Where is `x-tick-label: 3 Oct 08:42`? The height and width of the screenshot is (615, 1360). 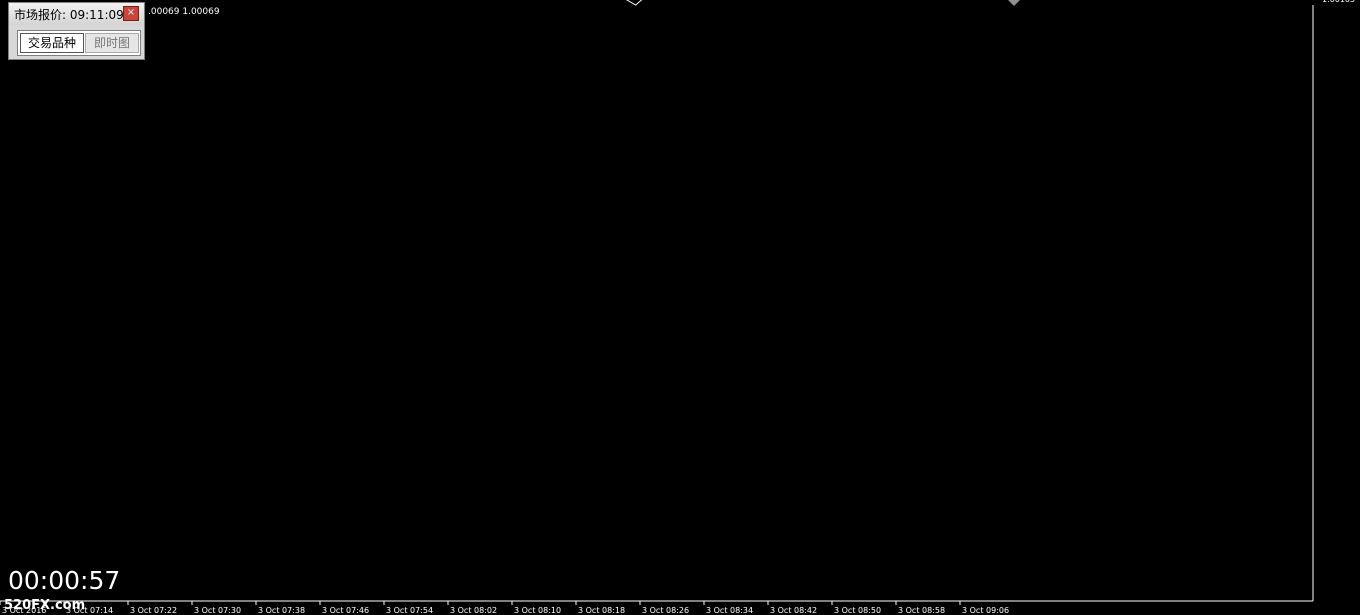
x-tick-label: 3 Oct 08:42 is located at coordinates (793, 610).